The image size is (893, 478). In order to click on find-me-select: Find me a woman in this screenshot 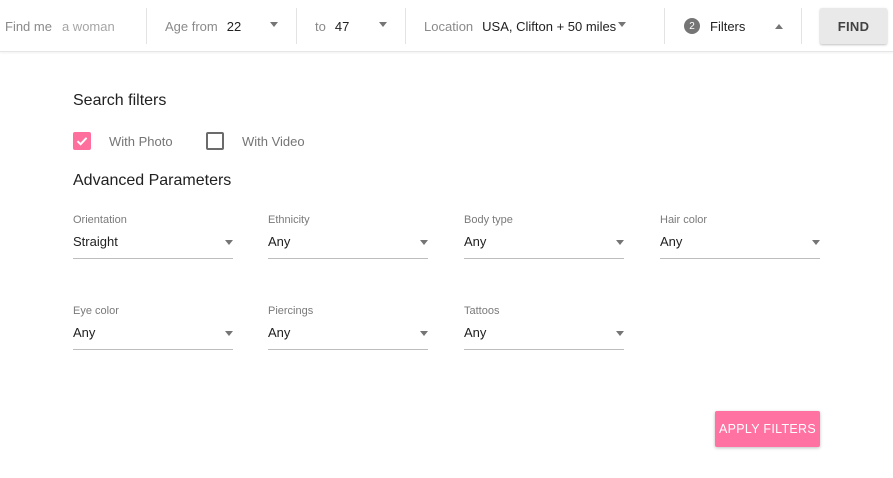, I will do `click(60, 26)`.